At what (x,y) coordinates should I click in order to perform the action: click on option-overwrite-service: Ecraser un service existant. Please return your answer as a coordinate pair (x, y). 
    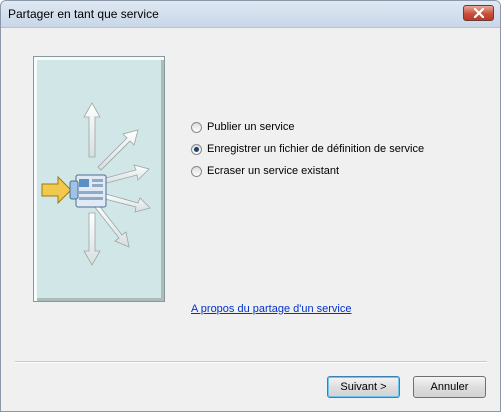
    Looking at the image, I should click on (265, 171).